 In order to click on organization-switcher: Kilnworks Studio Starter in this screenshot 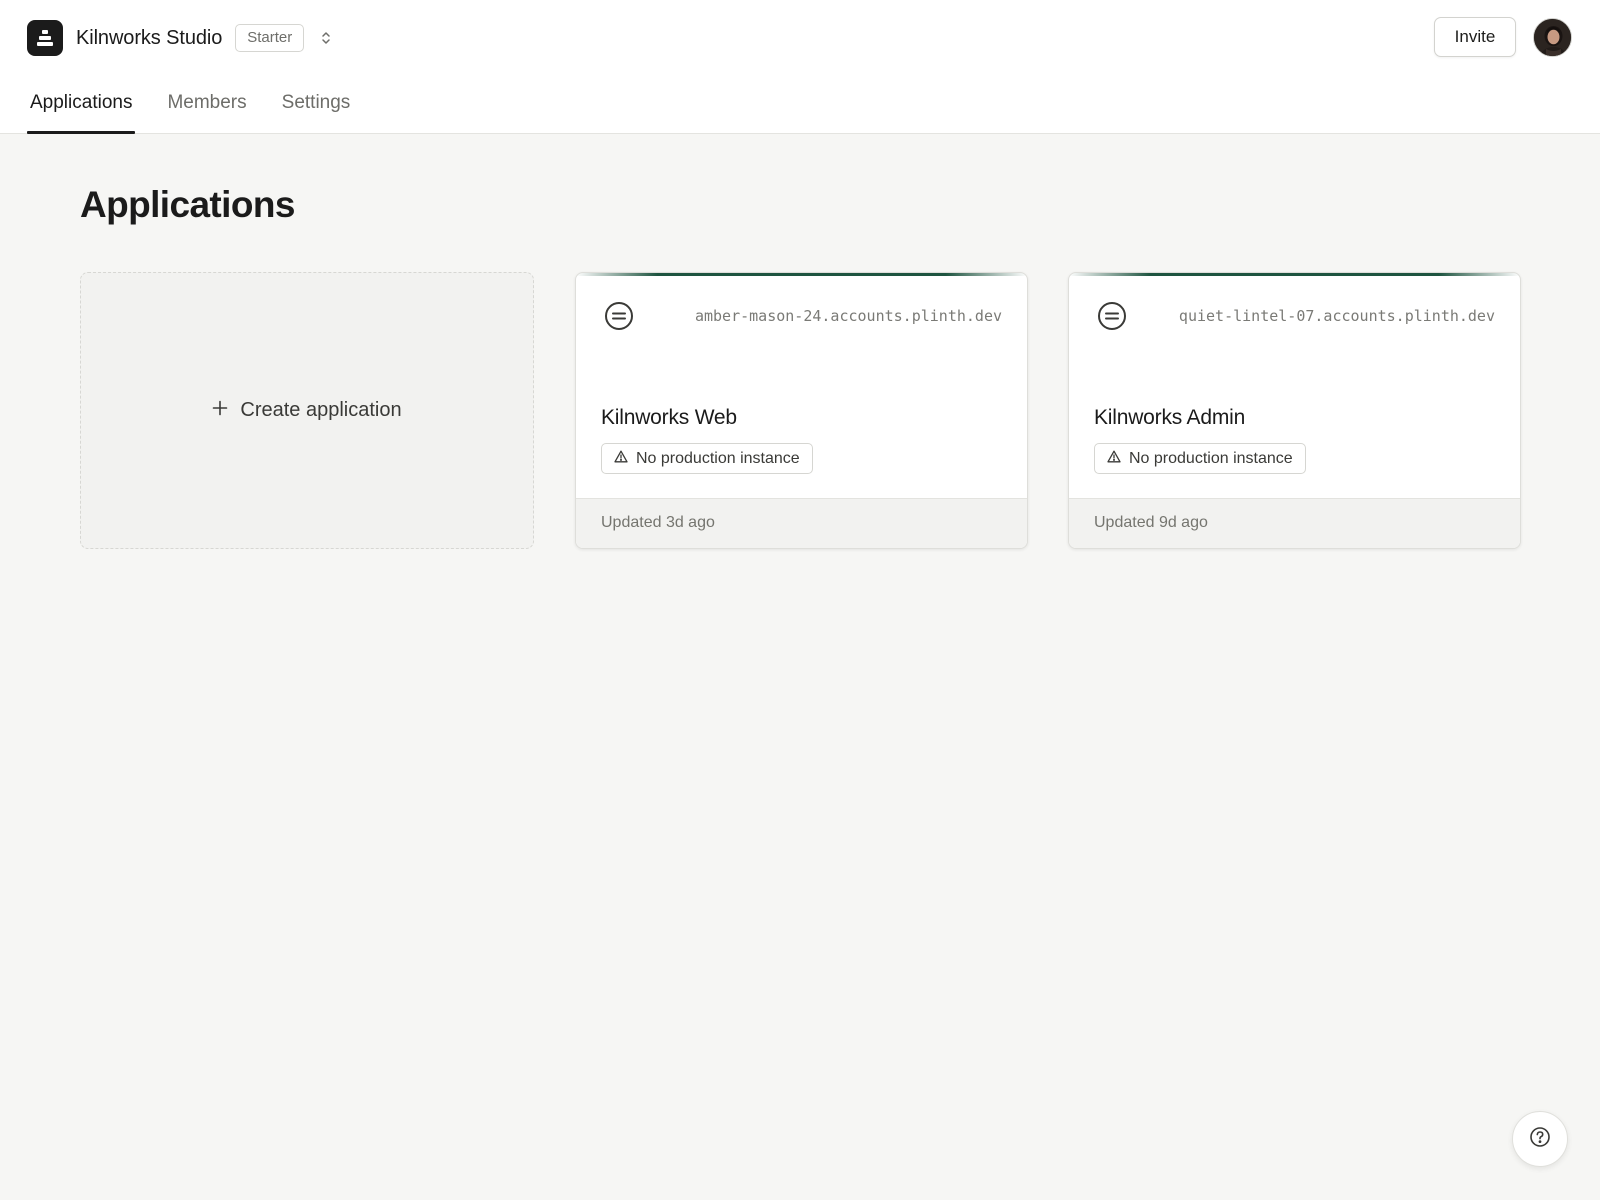, I will do `click(182, 38)`.